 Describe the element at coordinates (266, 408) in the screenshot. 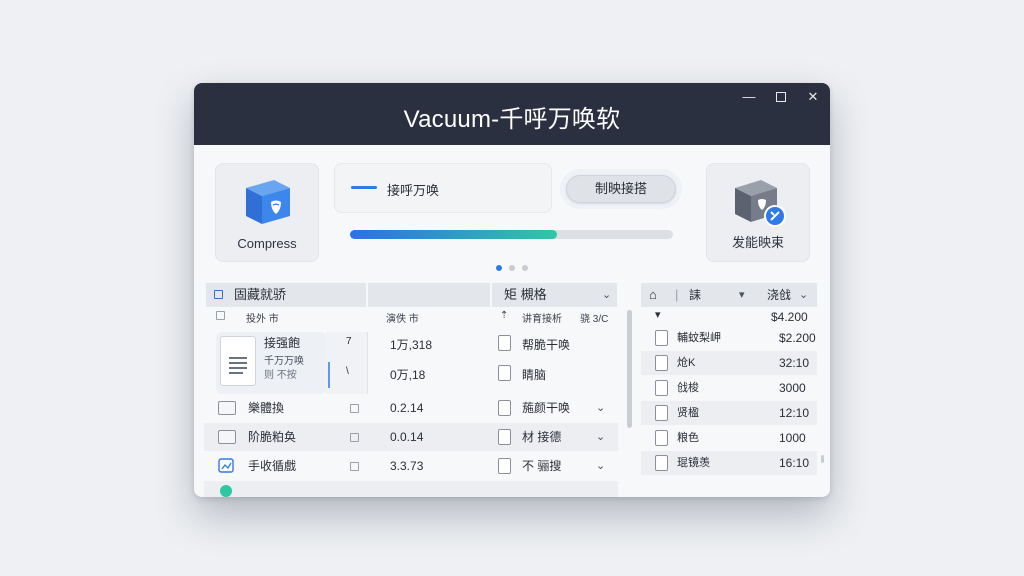

I see `row-name: 樂體換` at that location.